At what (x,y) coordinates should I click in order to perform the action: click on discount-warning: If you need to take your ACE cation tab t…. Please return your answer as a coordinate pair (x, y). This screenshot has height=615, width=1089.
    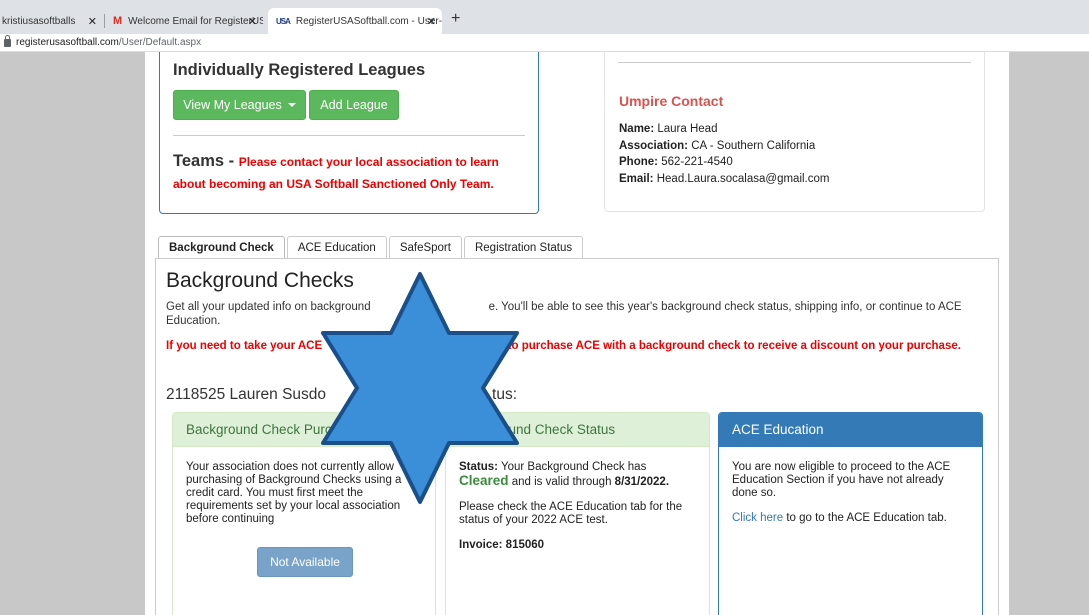
    Looking at the image, I should click on (581, 346).